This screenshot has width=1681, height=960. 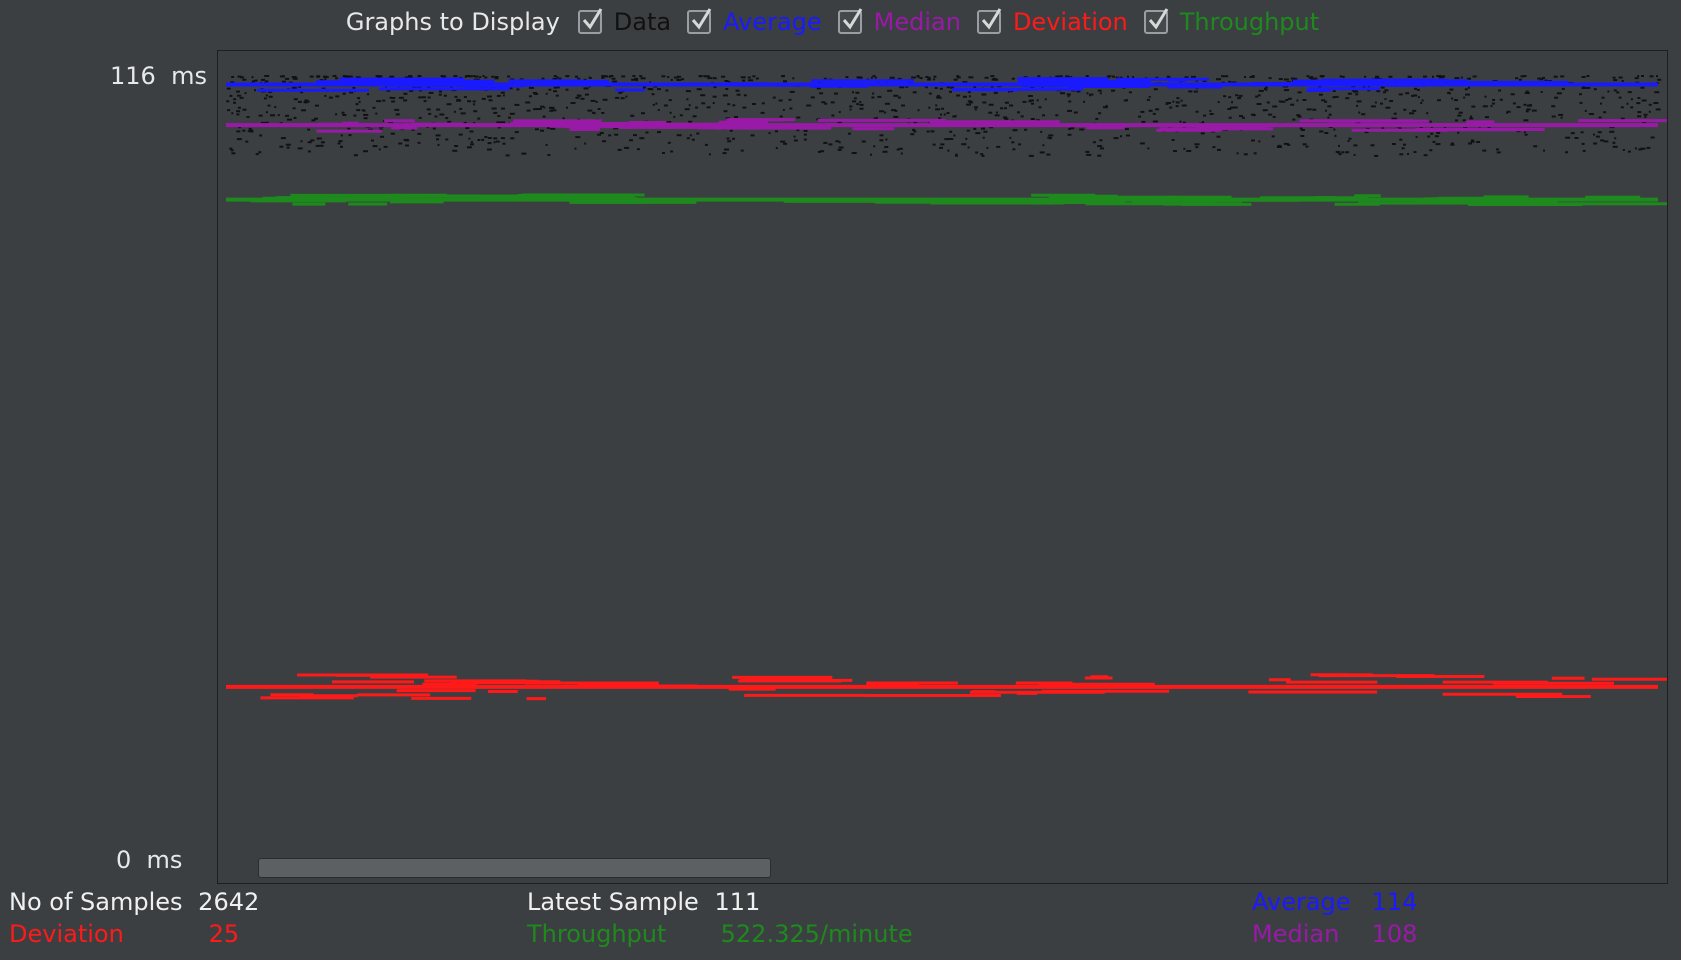 What do you see at coordinates (989, 21) in the screenshot?
I see `deviation-checkbox` at bounding box center [989, 21].